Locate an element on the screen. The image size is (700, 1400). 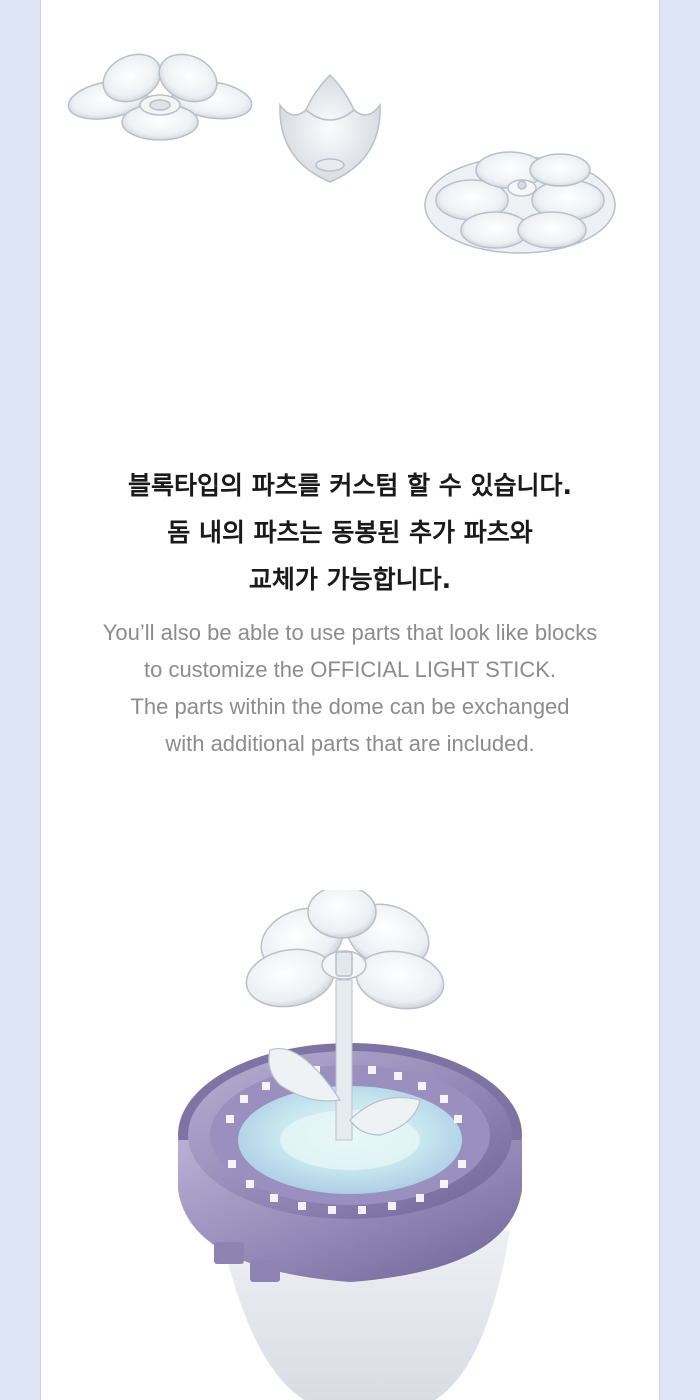
korean-line: 돔 내의 파츠는 동봉된 추가 파츠와 is located at coordinates (350, 532).